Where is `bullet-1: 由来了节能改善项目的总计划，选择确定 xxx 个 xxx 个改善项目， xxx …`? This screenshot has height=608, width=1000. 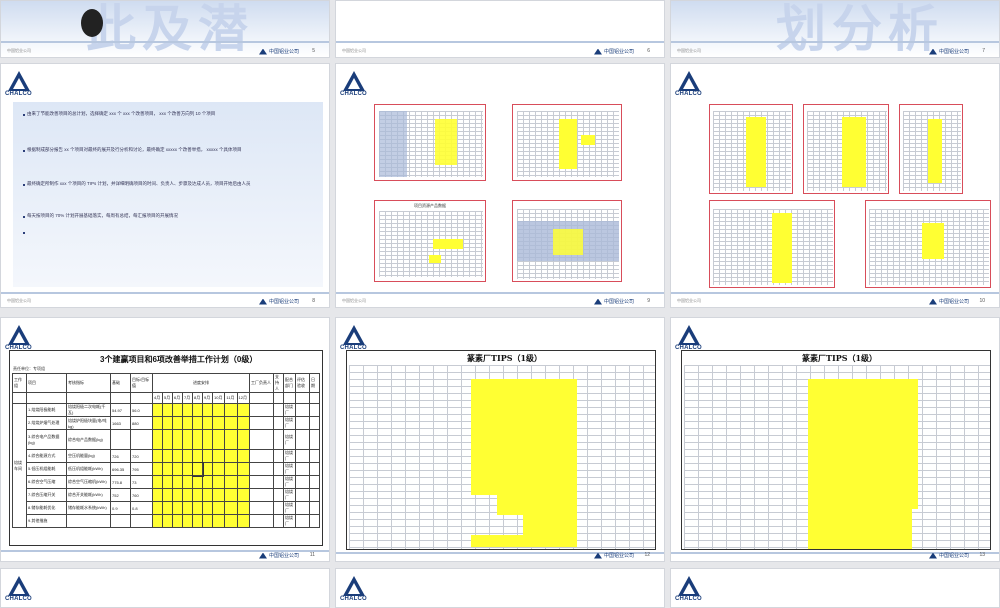
bullet-1: 由来了节能改善项目的总计划，选择确定 xxx 个 xxx 个改善项目， xxx … is located at coordinates (121, 113).